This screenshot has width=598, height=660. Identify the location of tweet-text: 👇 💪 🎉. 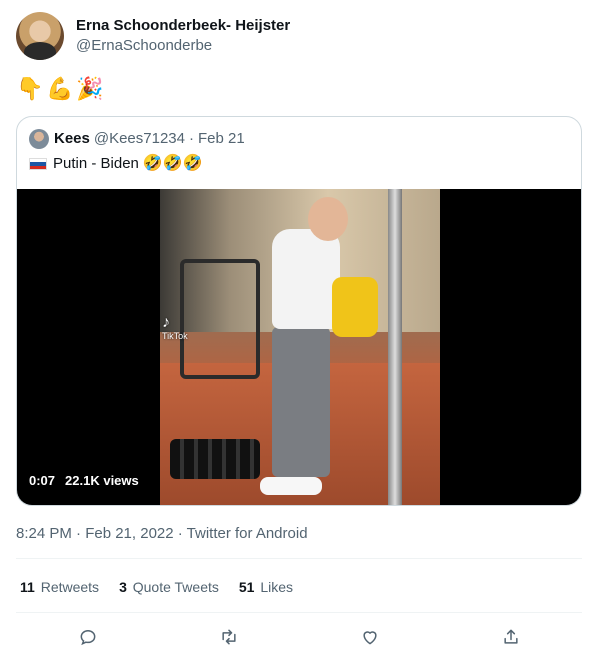
(60, 89).